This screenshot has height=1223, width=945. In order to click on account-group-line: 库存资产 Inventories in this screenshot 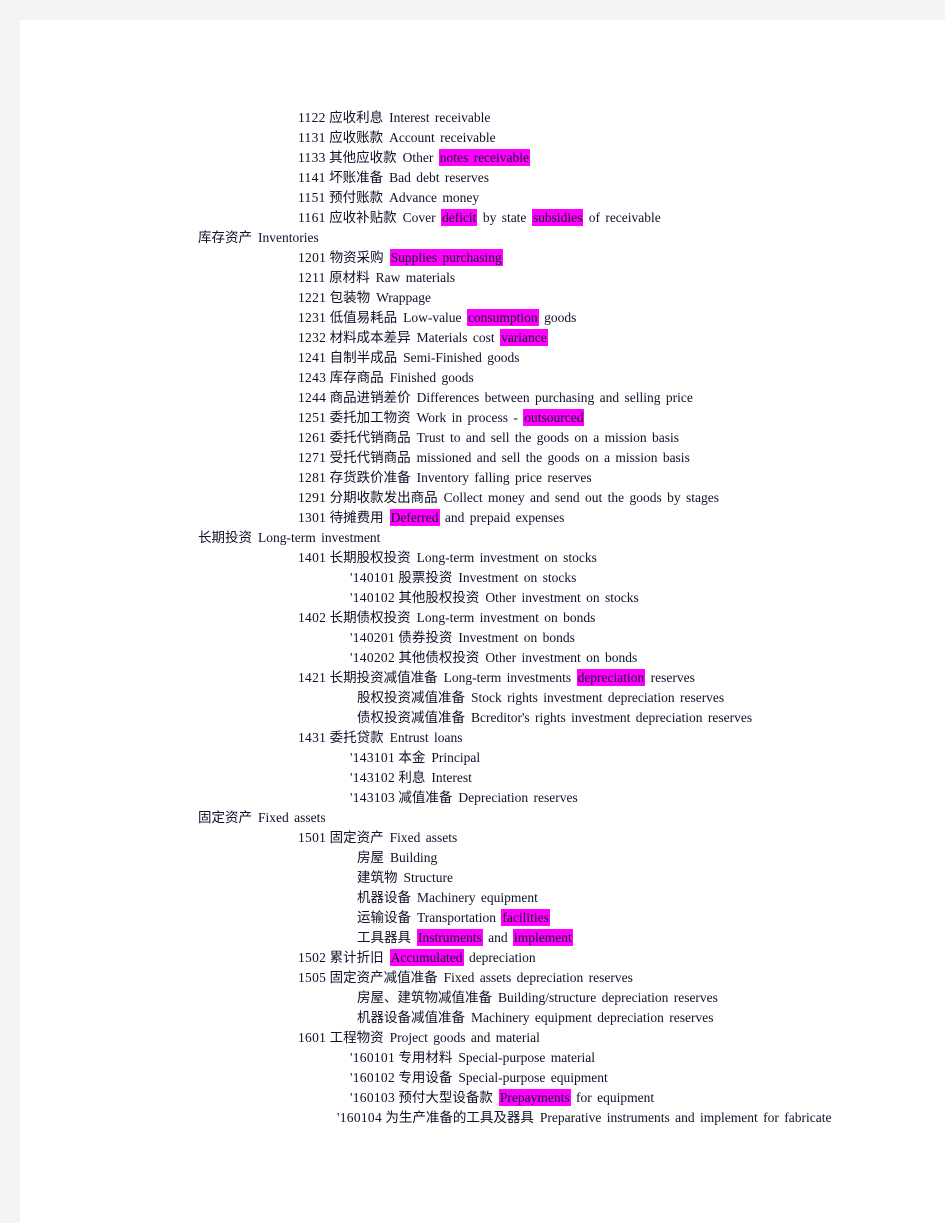, I will do `click(482, 238)`.